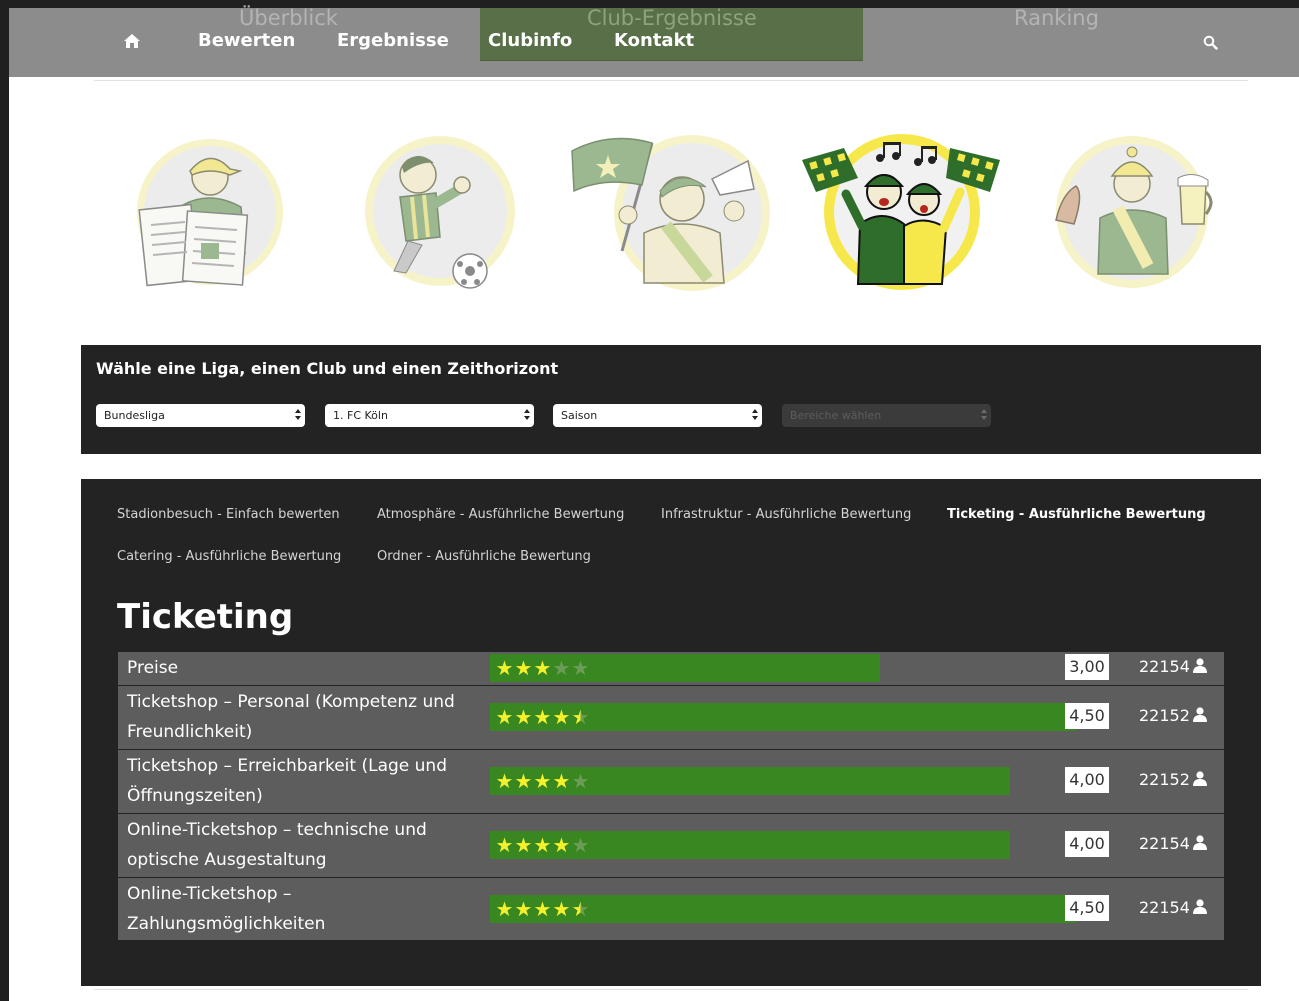  I want to click on tab-ordner: Ordner - Ausführliche Bewertung, so click(484, 556).